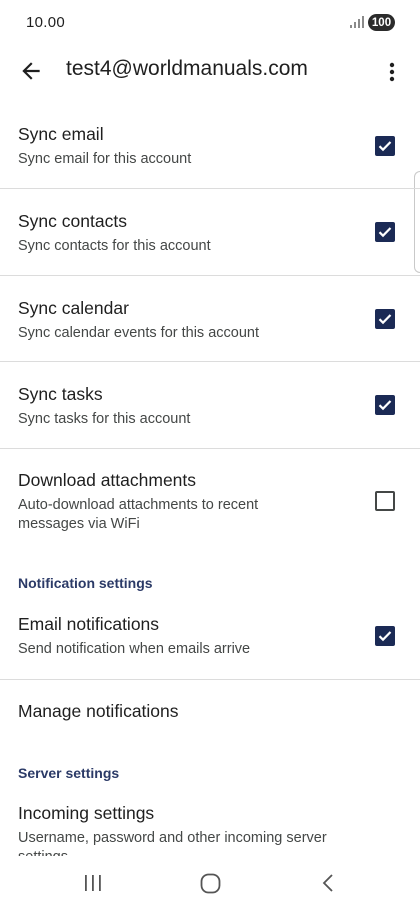  I want to click on setting-subtitle: Sync calendar events for this account, so click(138, 333).